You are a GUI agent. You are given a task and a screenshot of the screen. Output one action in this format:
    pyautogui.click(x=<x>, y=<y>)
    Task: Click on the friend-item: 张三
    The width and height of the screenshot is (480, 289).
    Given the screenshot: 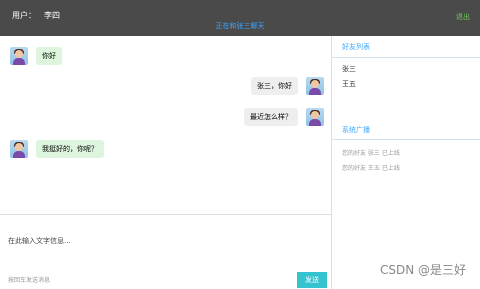 What is the action you would take?
    pyautogui.click(x=349, y=69)
    